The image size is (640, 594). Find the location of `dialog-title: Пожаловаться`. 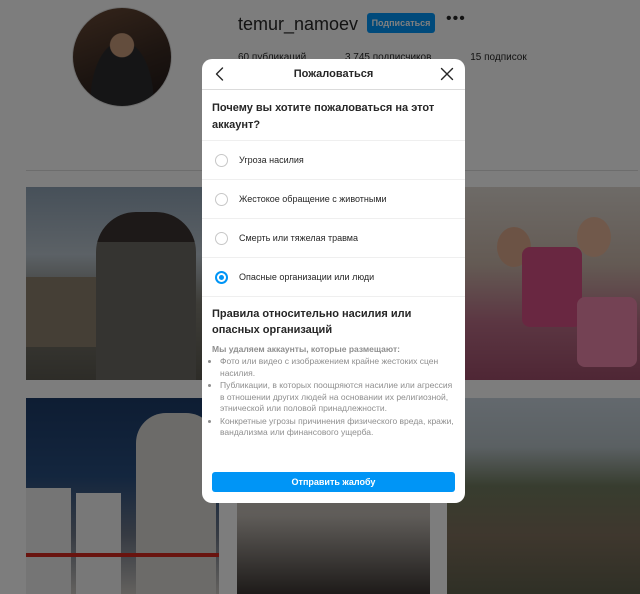

dialog-title: Пожаловаться is located at coordinates (333, 74).